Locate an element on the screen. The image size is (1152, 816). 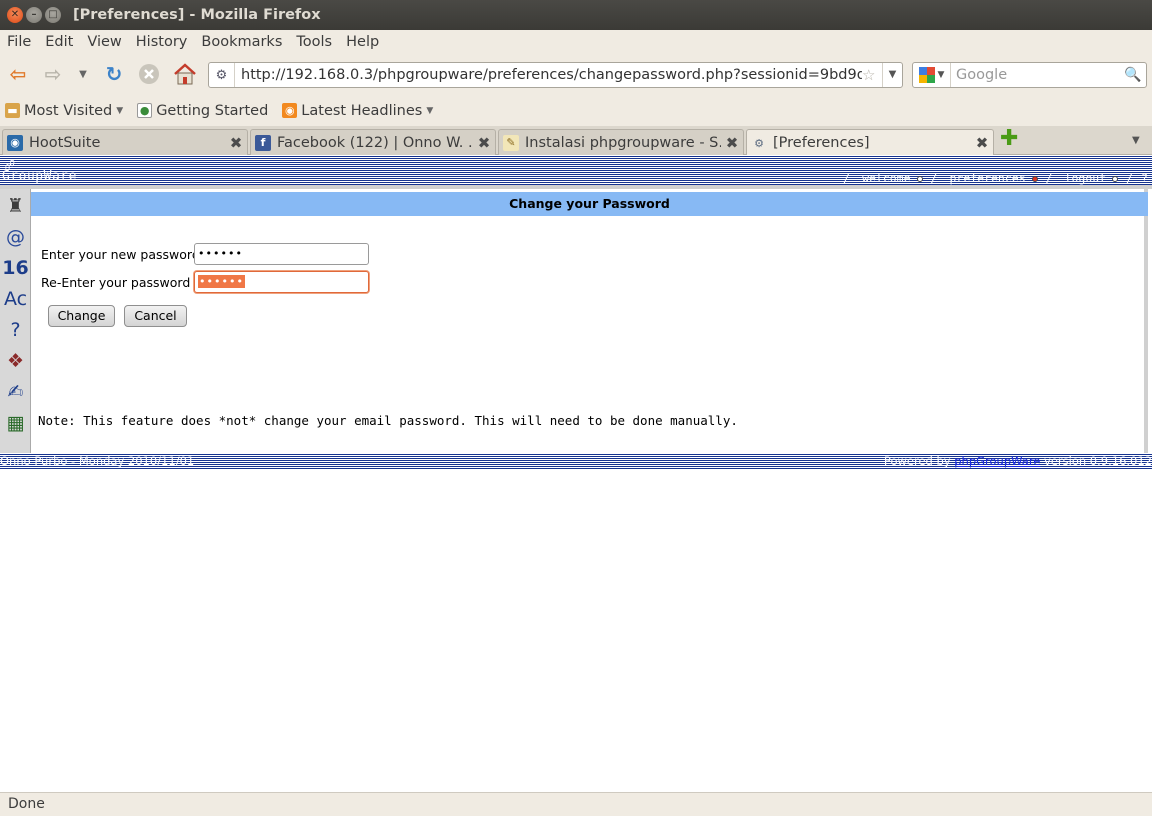
home-app-icon: ♜ is located at coordinates (15, 206).